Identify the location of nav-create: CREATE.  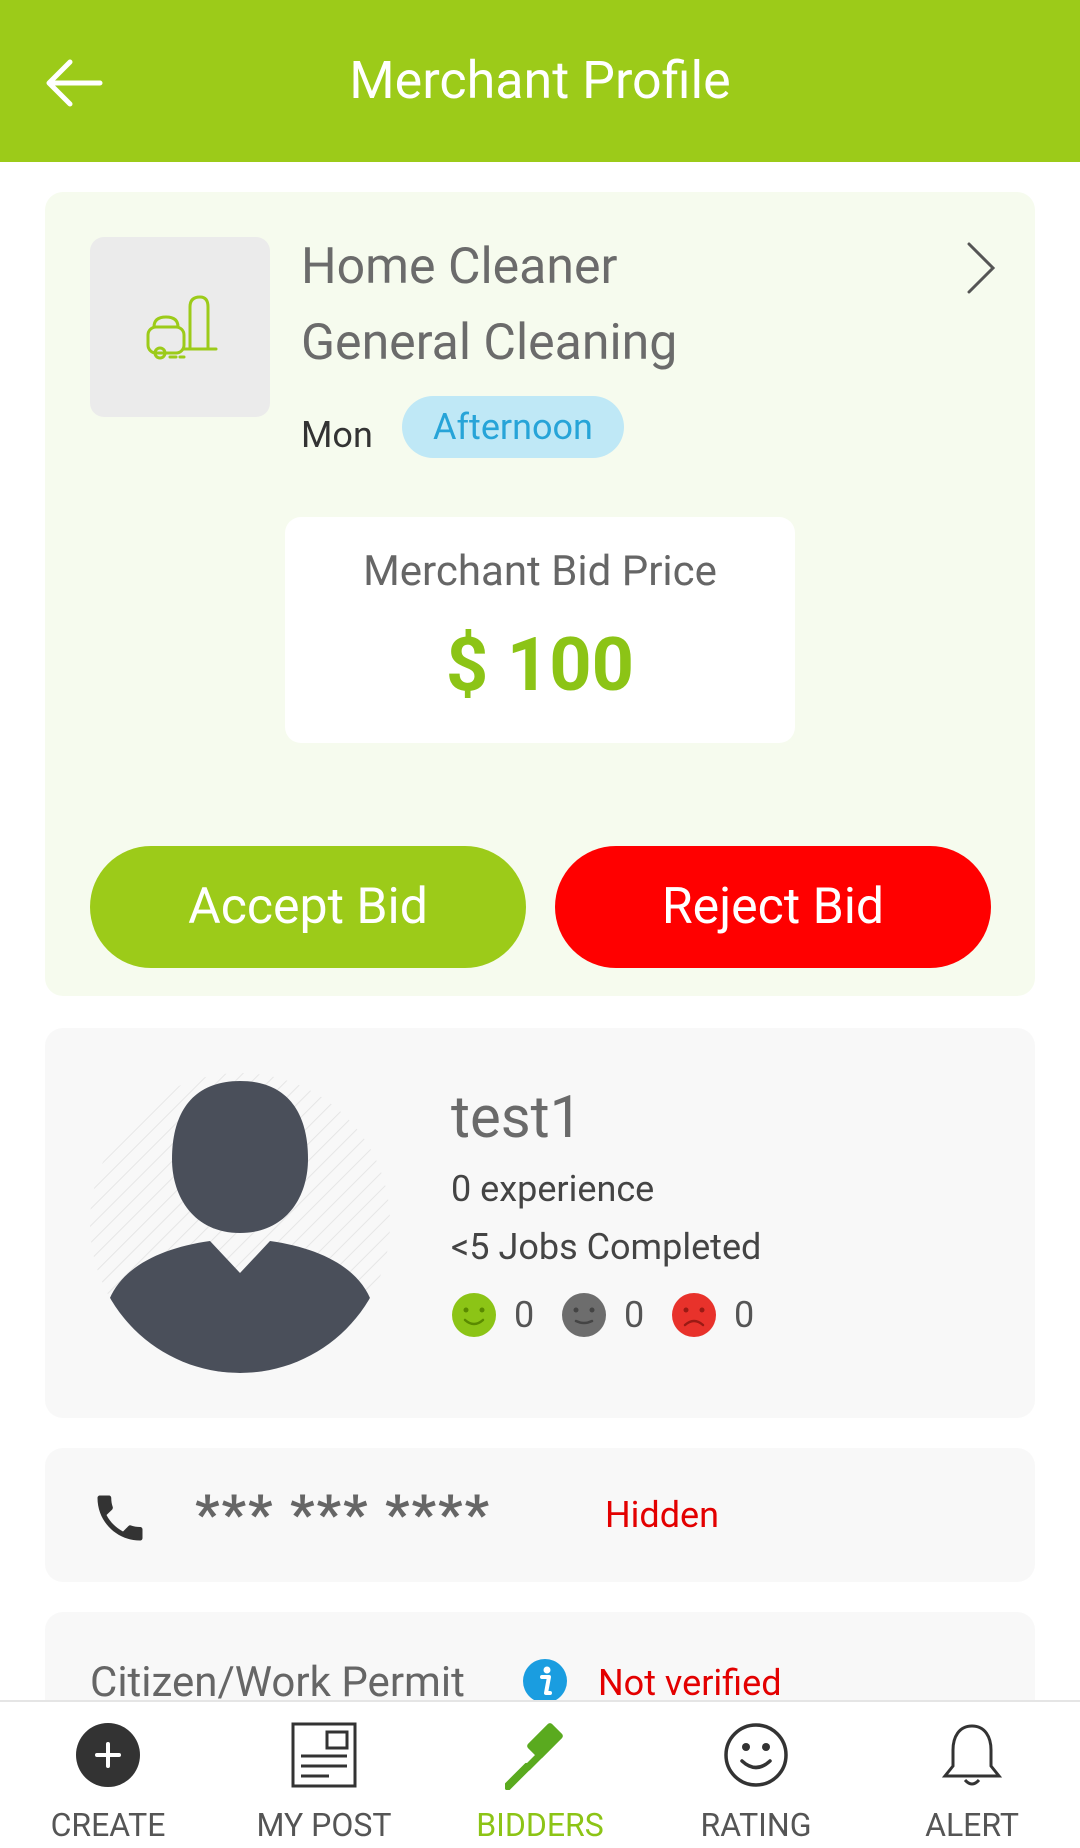
(108, 1775).